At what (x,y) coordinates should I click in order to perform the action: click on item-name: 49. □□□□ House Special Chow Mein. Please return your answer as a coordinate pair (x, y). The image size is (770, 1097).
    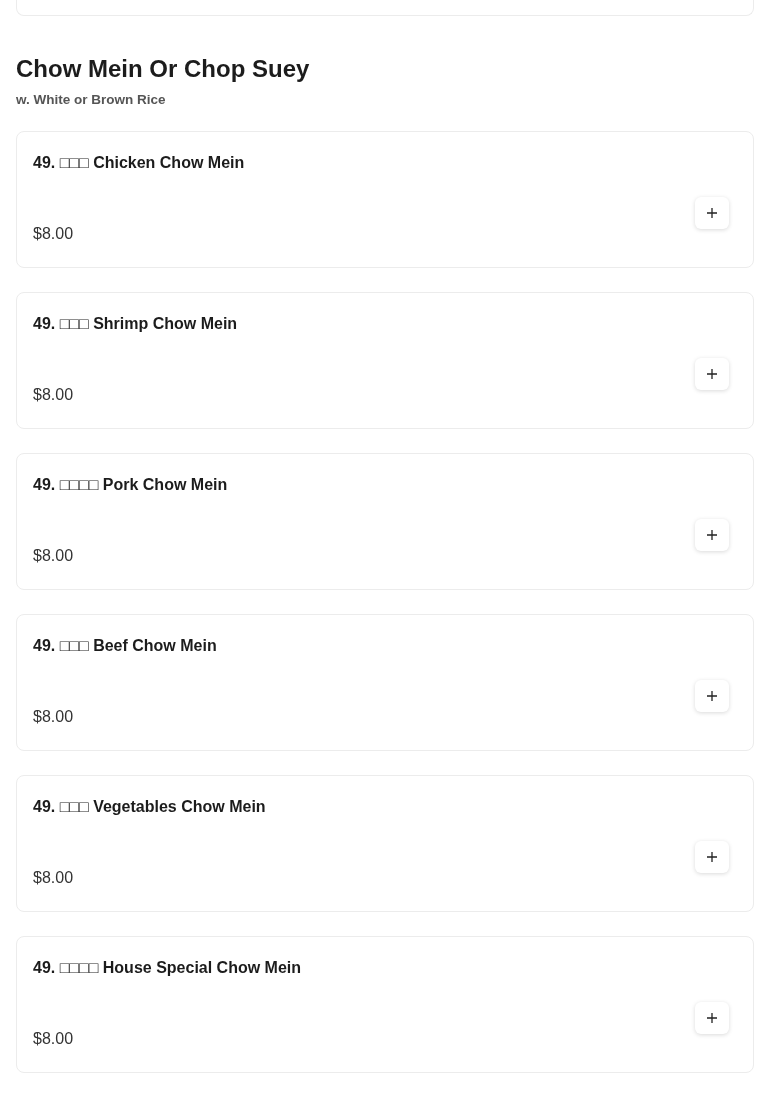
    Looking at the image, I should click on (168, 968).